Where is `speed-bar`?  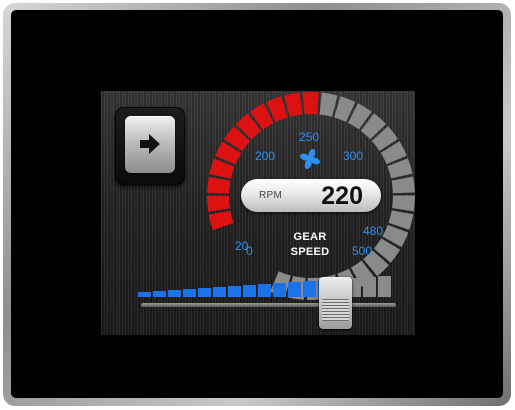 speed-bar is located at coordinates (264, 286).